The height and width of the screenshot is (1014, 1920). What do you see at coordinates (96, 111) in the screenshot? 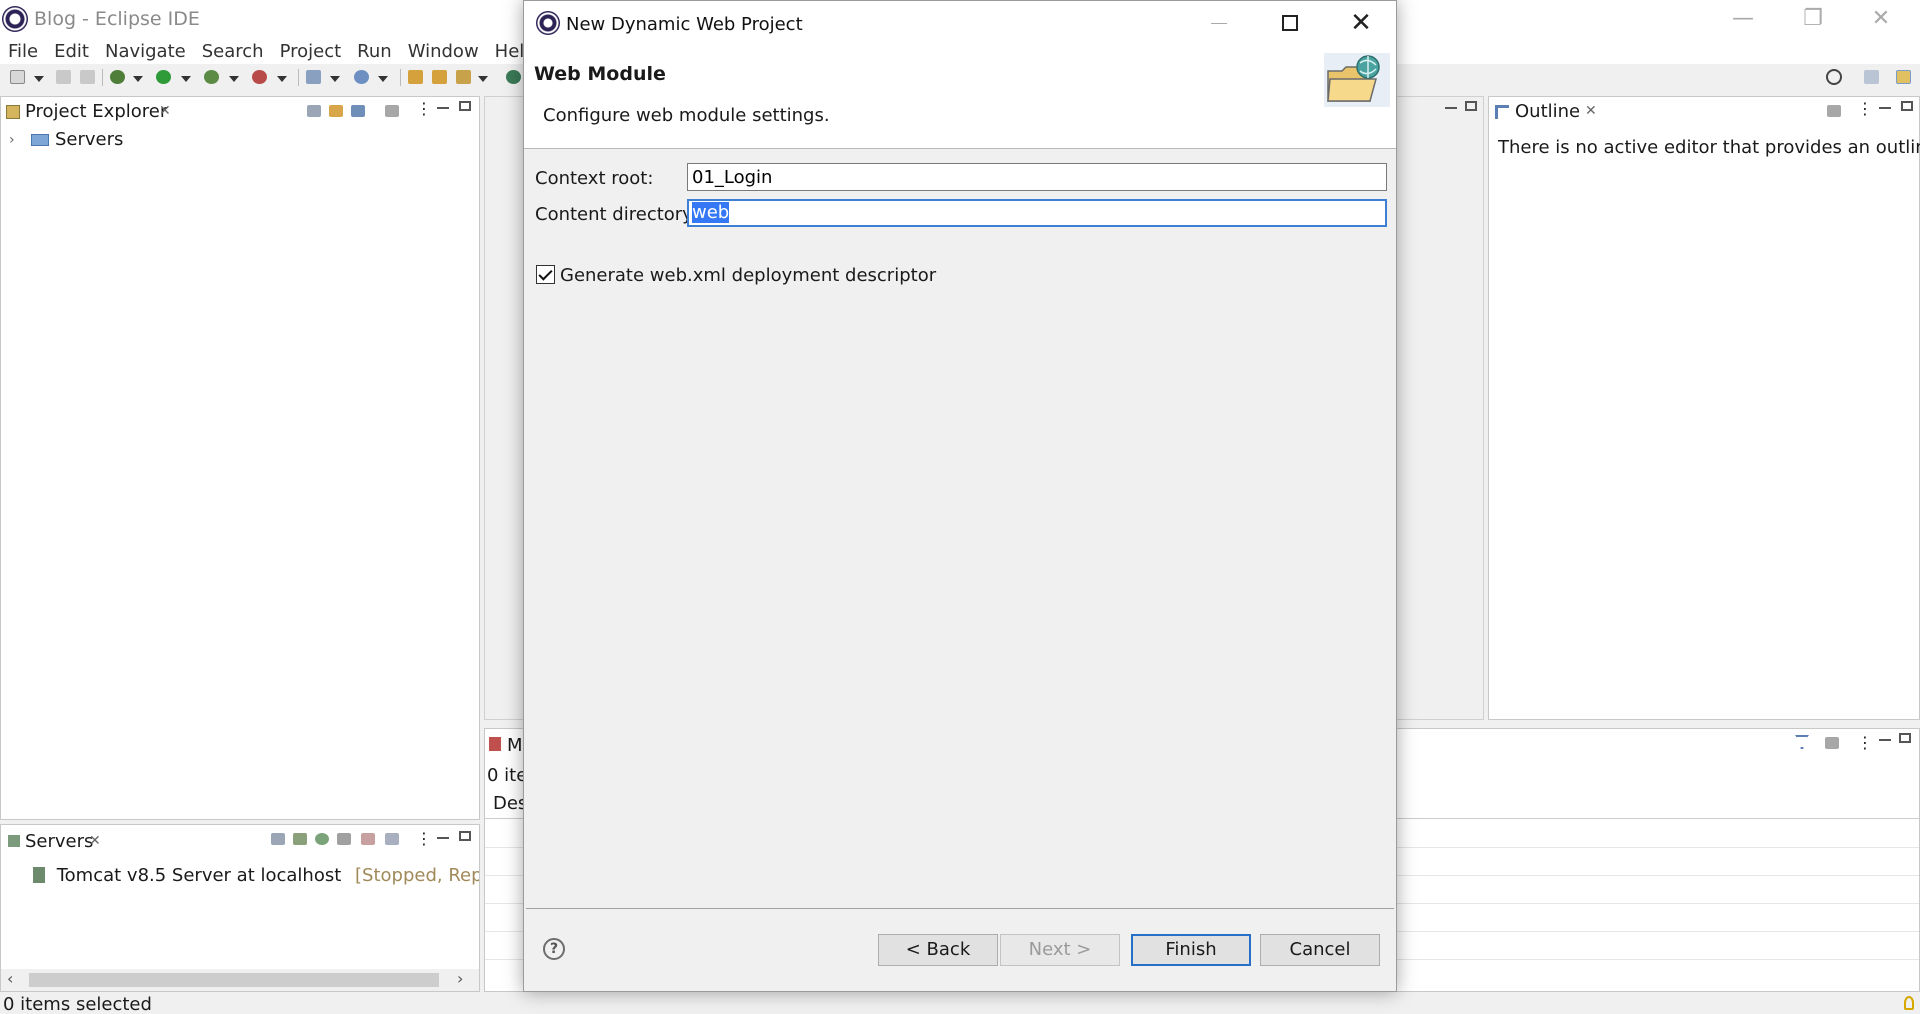
I see `project-explorer-title: Project Explorer` at bounding box center [96, 111].